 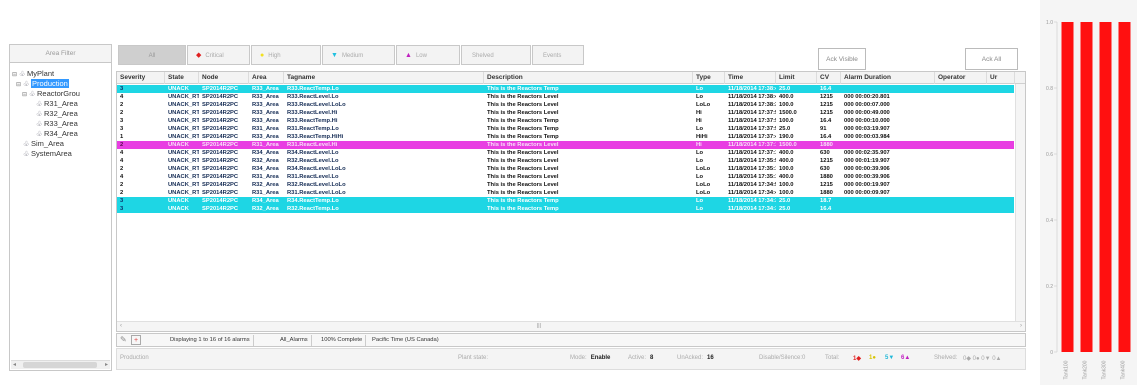 What do you see at coordinates (473, 358) in the screenshot?
I see `plant-state-label: Plant state:` at bounding box center [473, 358].